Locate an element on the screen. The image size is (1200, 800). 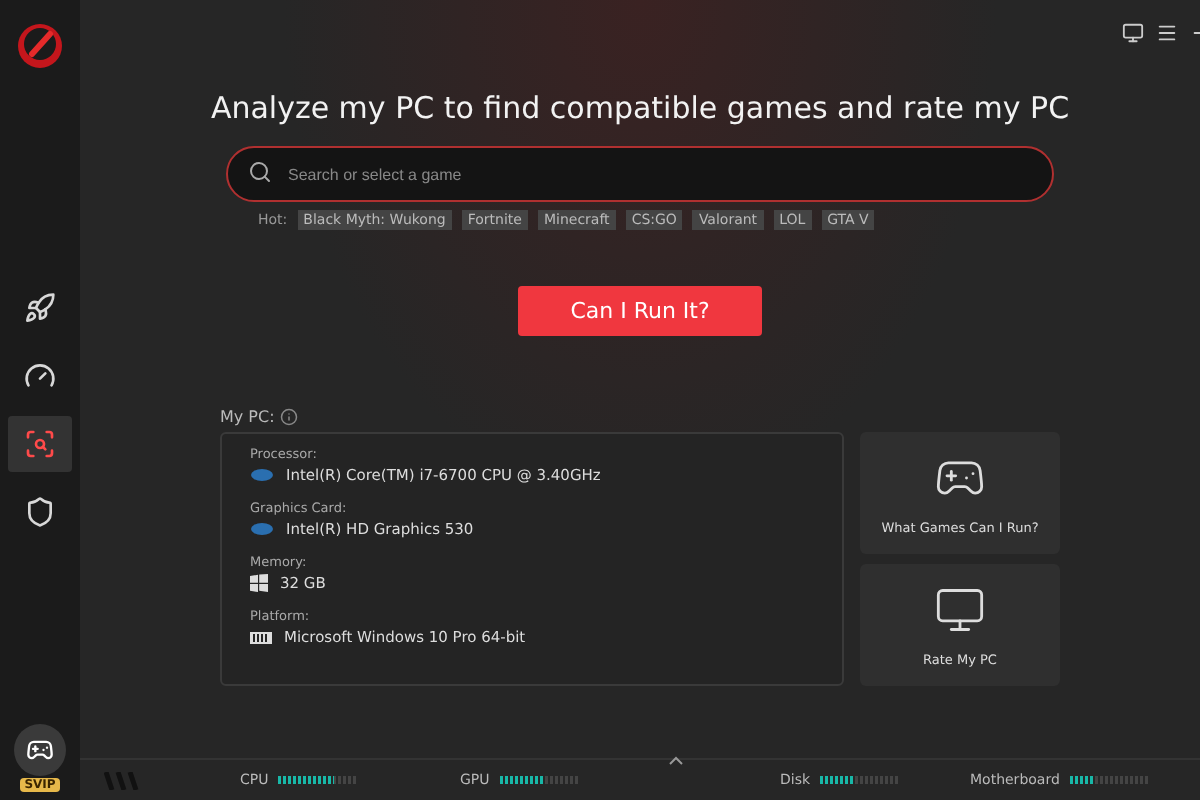
my-pc-label: My PC: is located at coordinates (247, 417).